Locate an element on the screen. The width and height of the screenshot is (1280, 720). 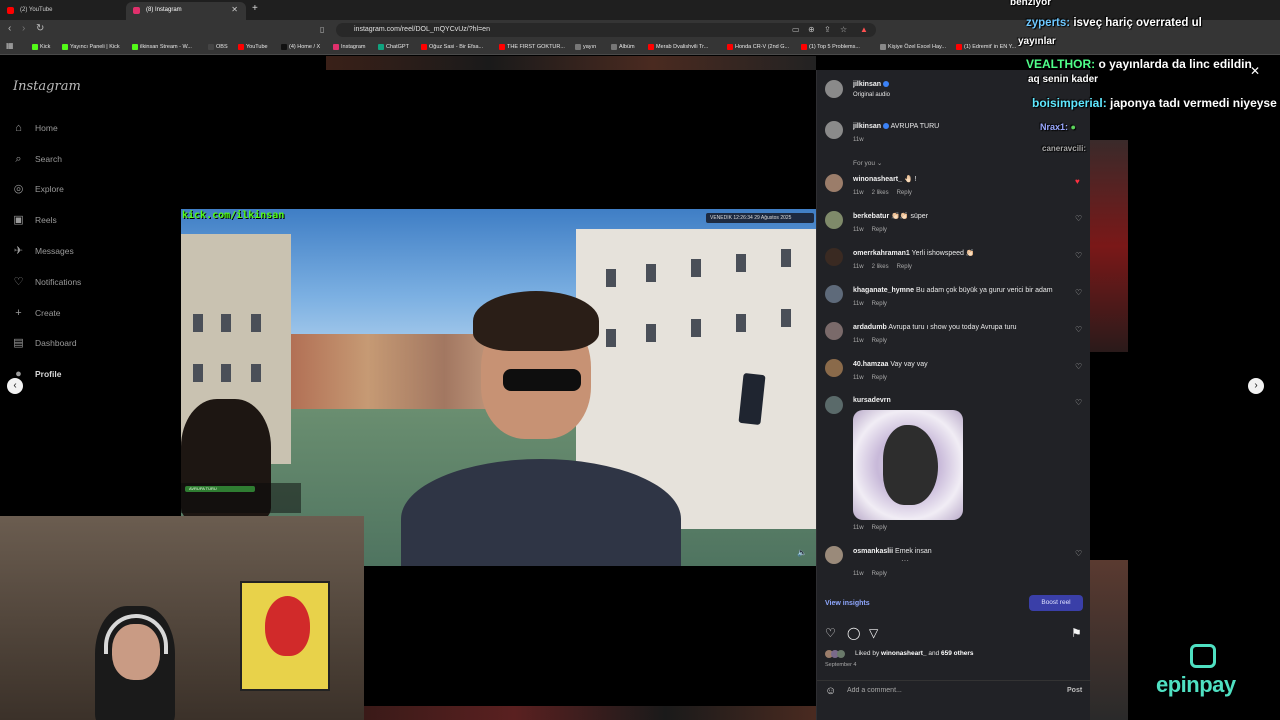
instagram-logo: Instagram is located at coordinates (47, 86).